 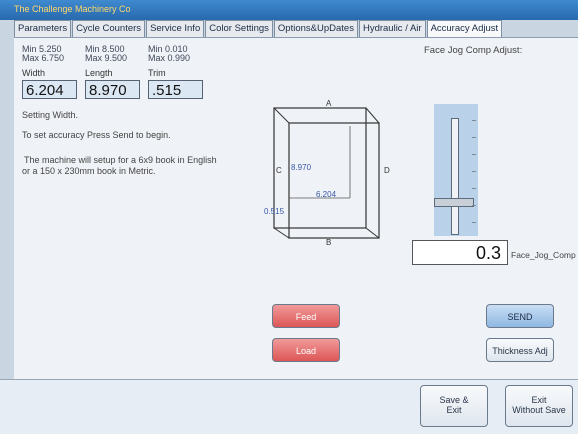 I want to click on length-max: Max 9.500, so click(x=106, y=58).